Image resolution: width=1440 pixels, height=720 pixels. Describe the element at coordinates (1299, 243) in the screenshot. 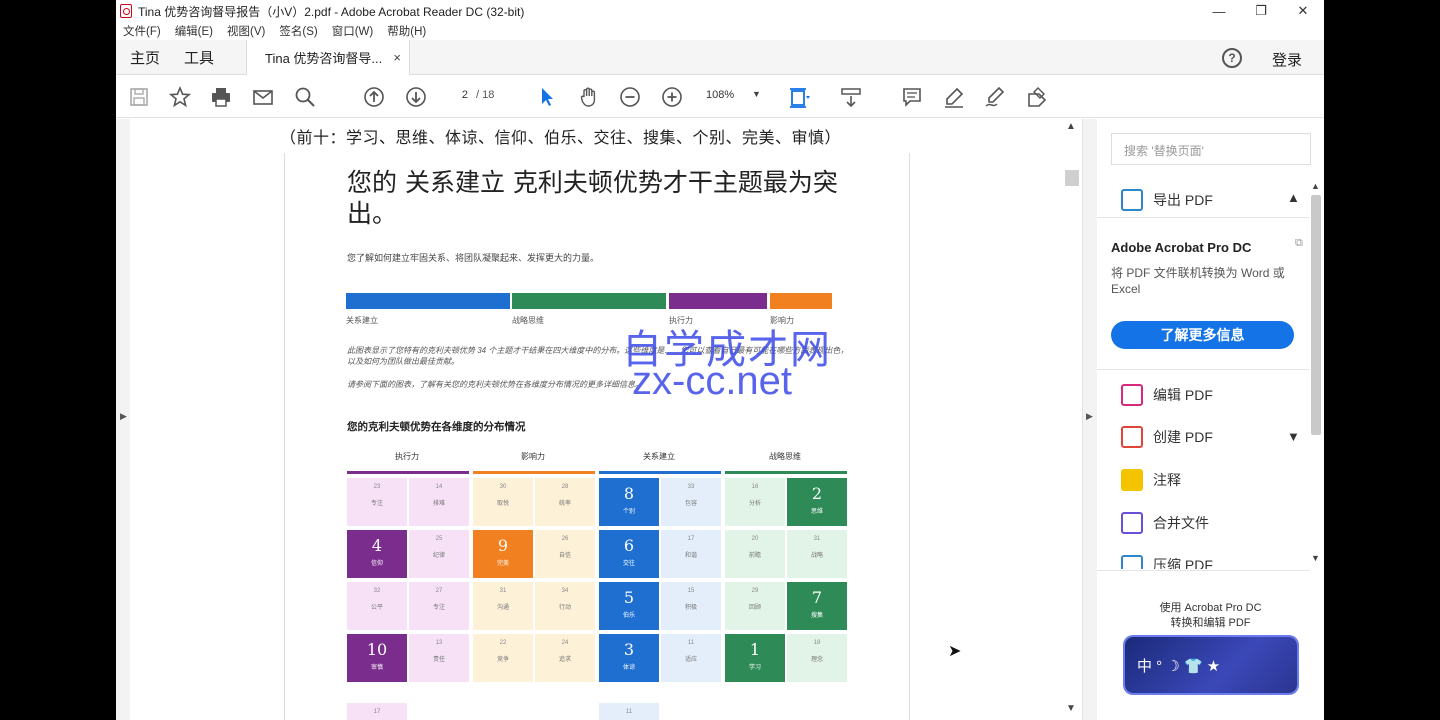

I see `copy-icon: ⧉` at that location.